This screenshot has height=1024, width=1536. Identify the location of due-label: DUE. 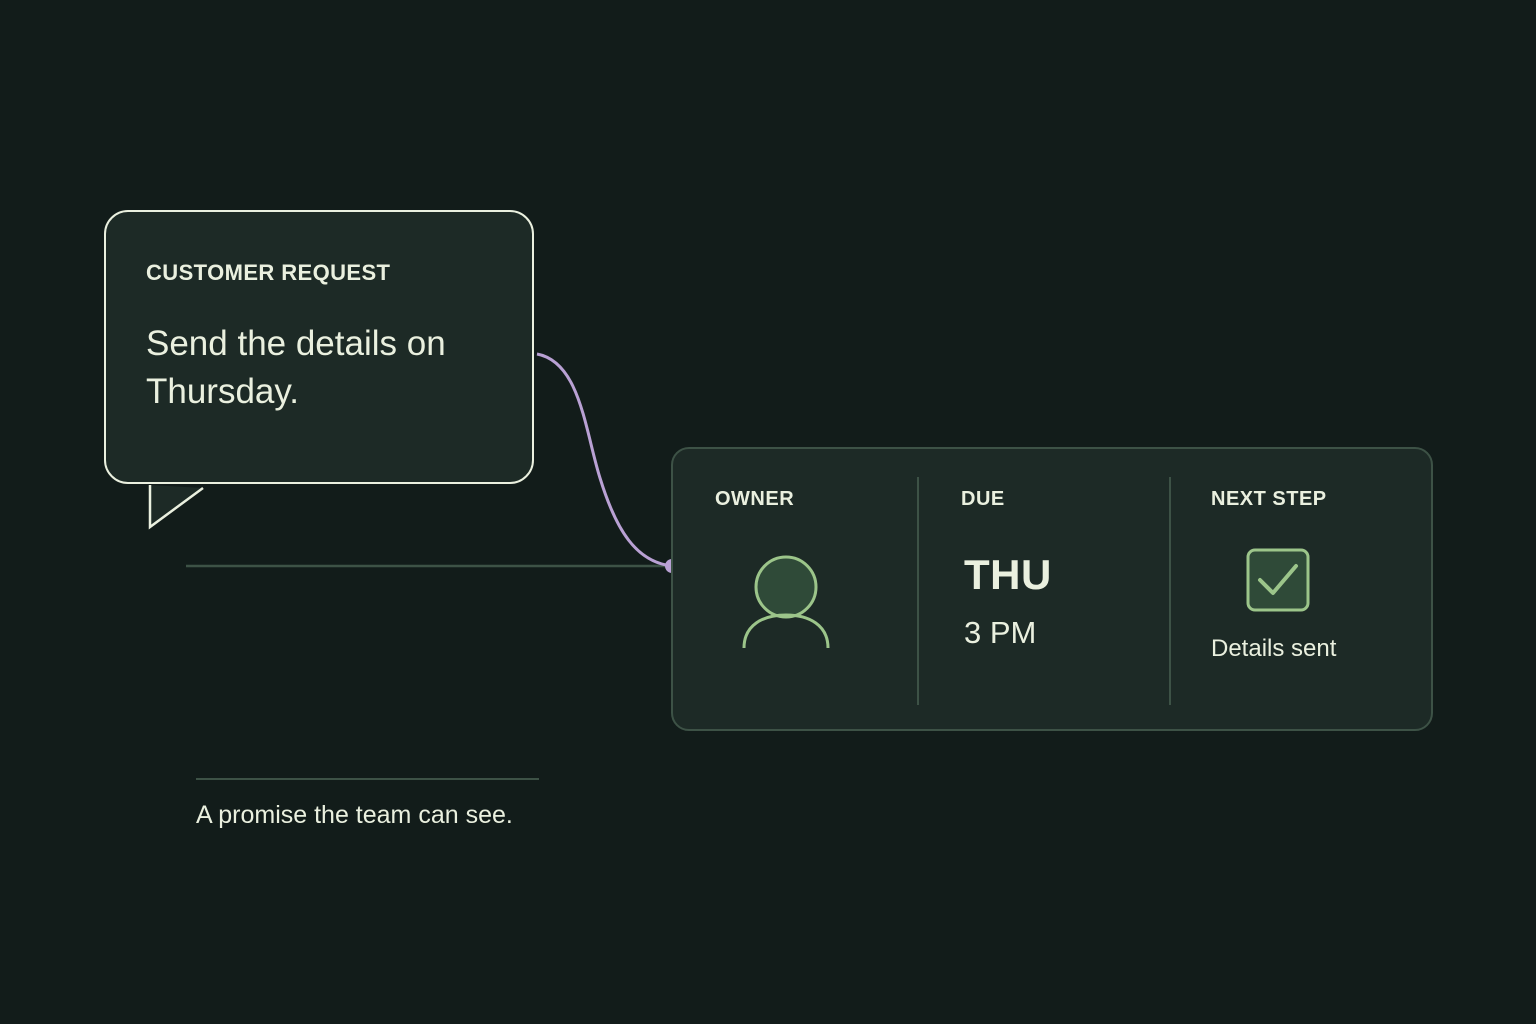
(983, 499).